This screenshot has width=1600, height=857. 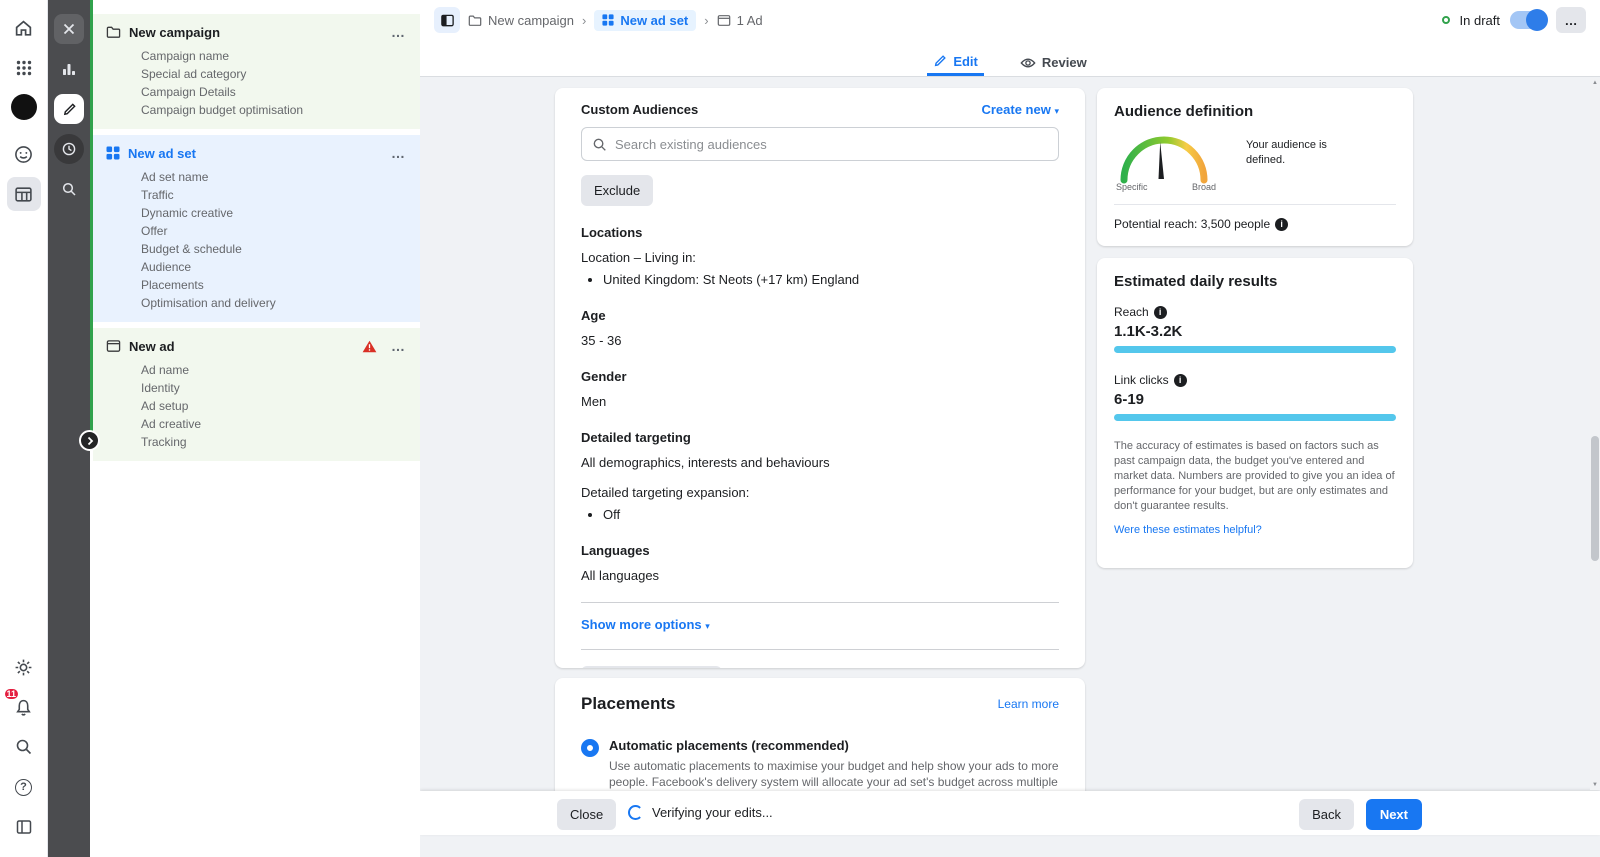 I want to click on nav-item-campaign-details: Campaign Details, so click(x=273, y=92).